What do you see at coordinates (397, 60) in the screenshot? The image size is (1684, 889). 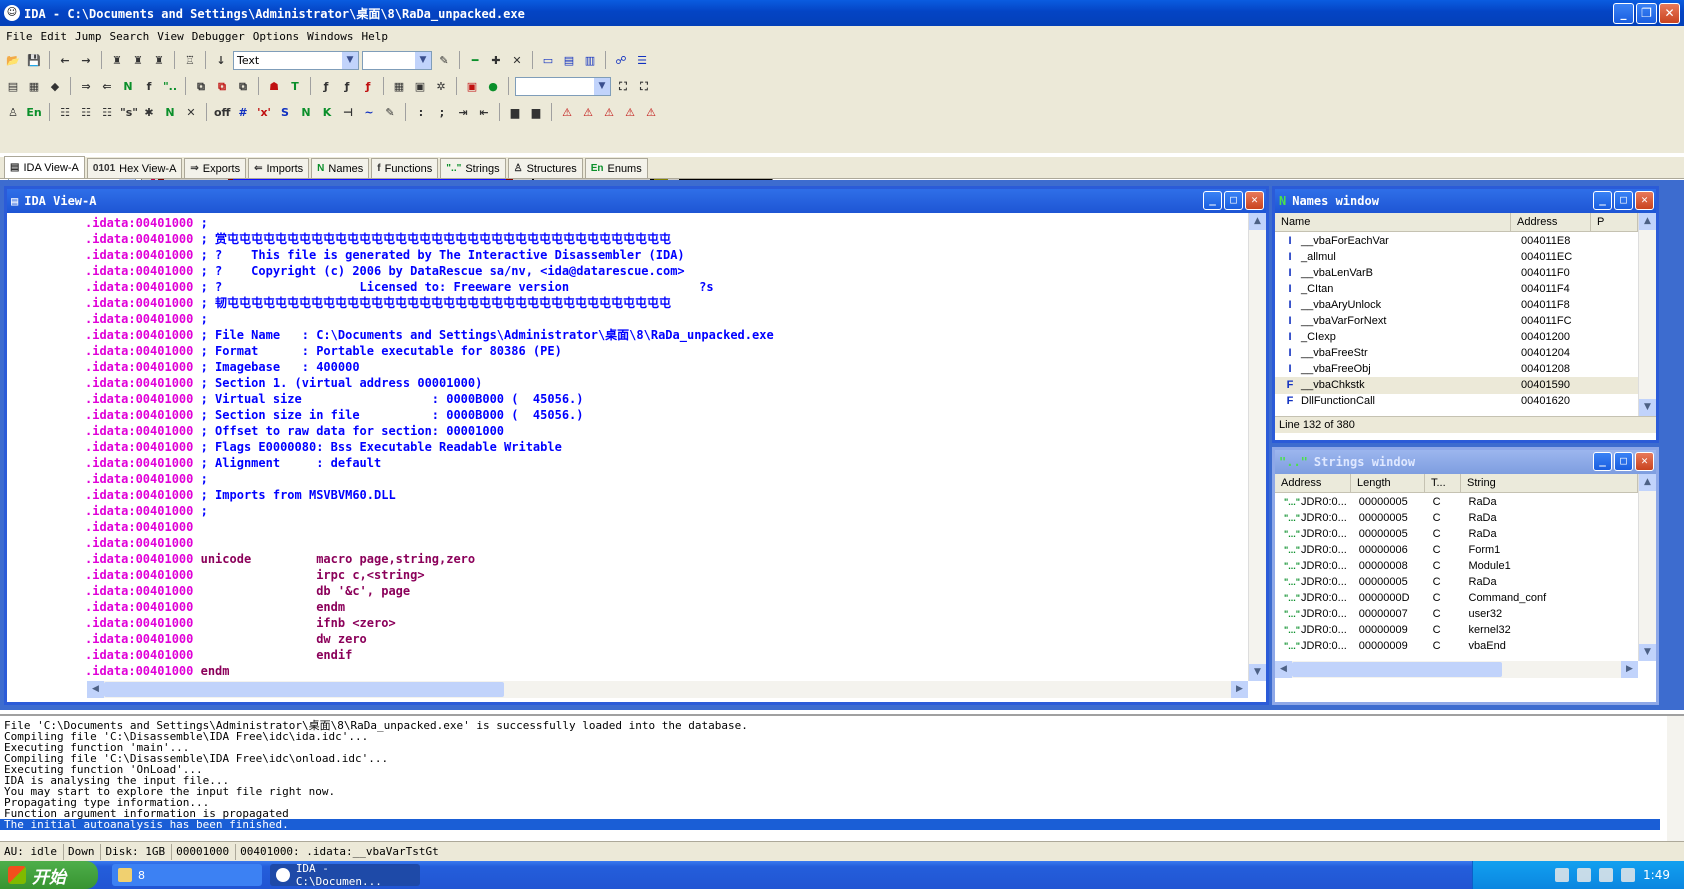 I see `search-select: ▼` at bounding box center [397, 60].